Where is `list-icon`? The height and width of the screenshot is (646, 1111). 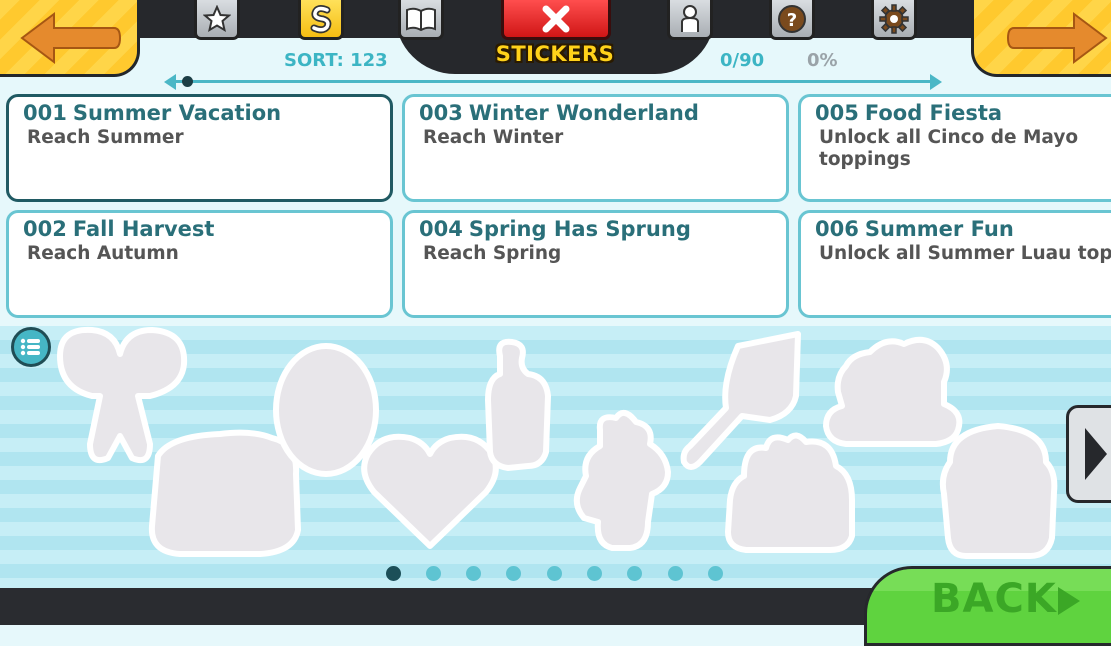 list-icon is located at coordinates (30, 347).